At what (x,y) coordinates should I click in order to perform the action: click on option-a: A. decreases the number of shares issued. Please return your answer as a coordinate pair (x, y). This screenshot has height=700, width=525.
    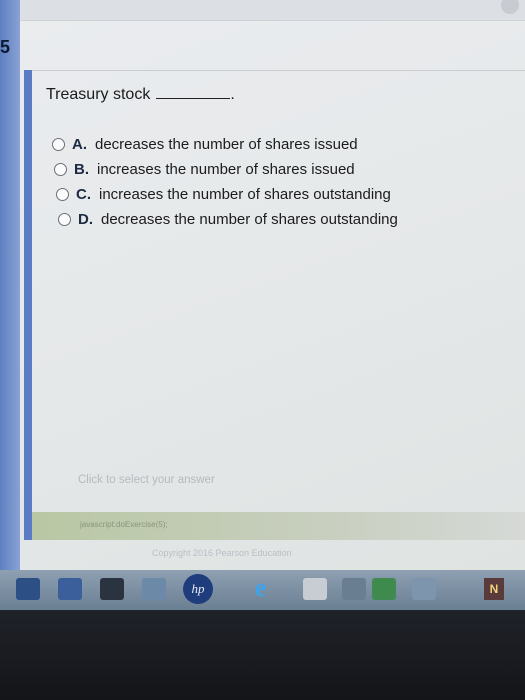
    Looking at the image, I should click on (205, 144).